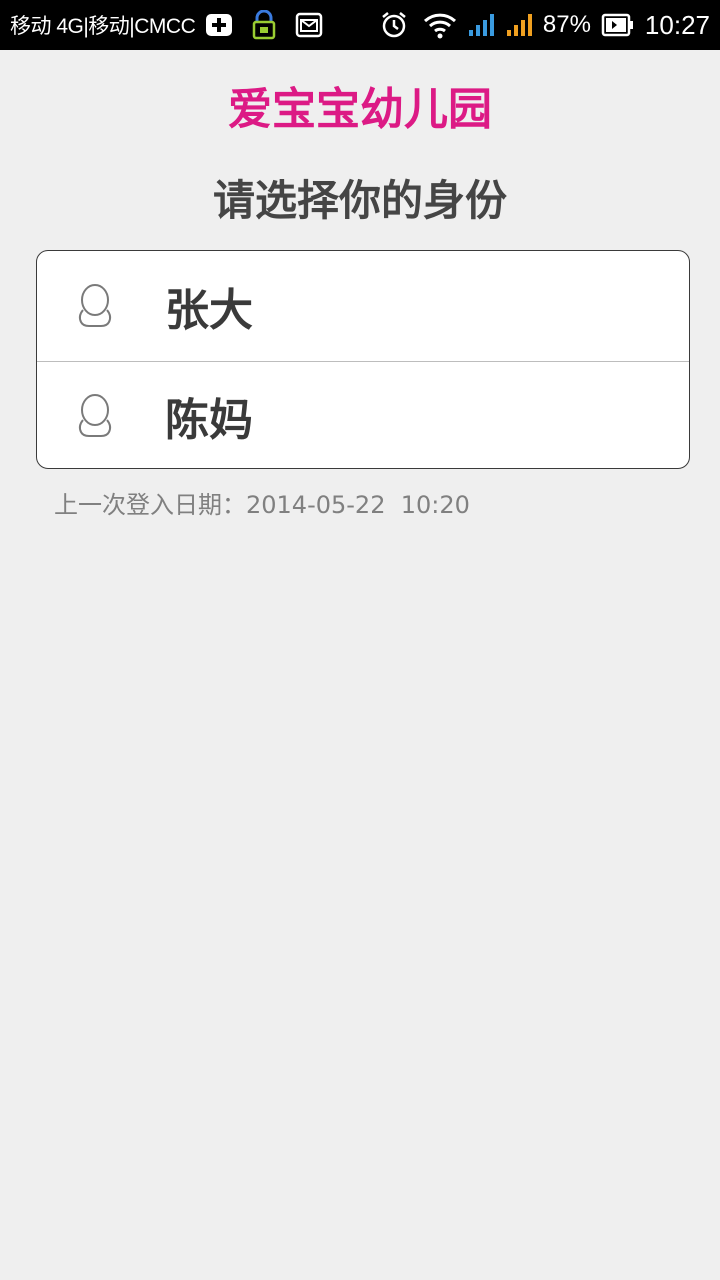  Describe the element at coordinates (359, 200) in the screenshot. I see `page-title: 请选择你的身份` at that location.